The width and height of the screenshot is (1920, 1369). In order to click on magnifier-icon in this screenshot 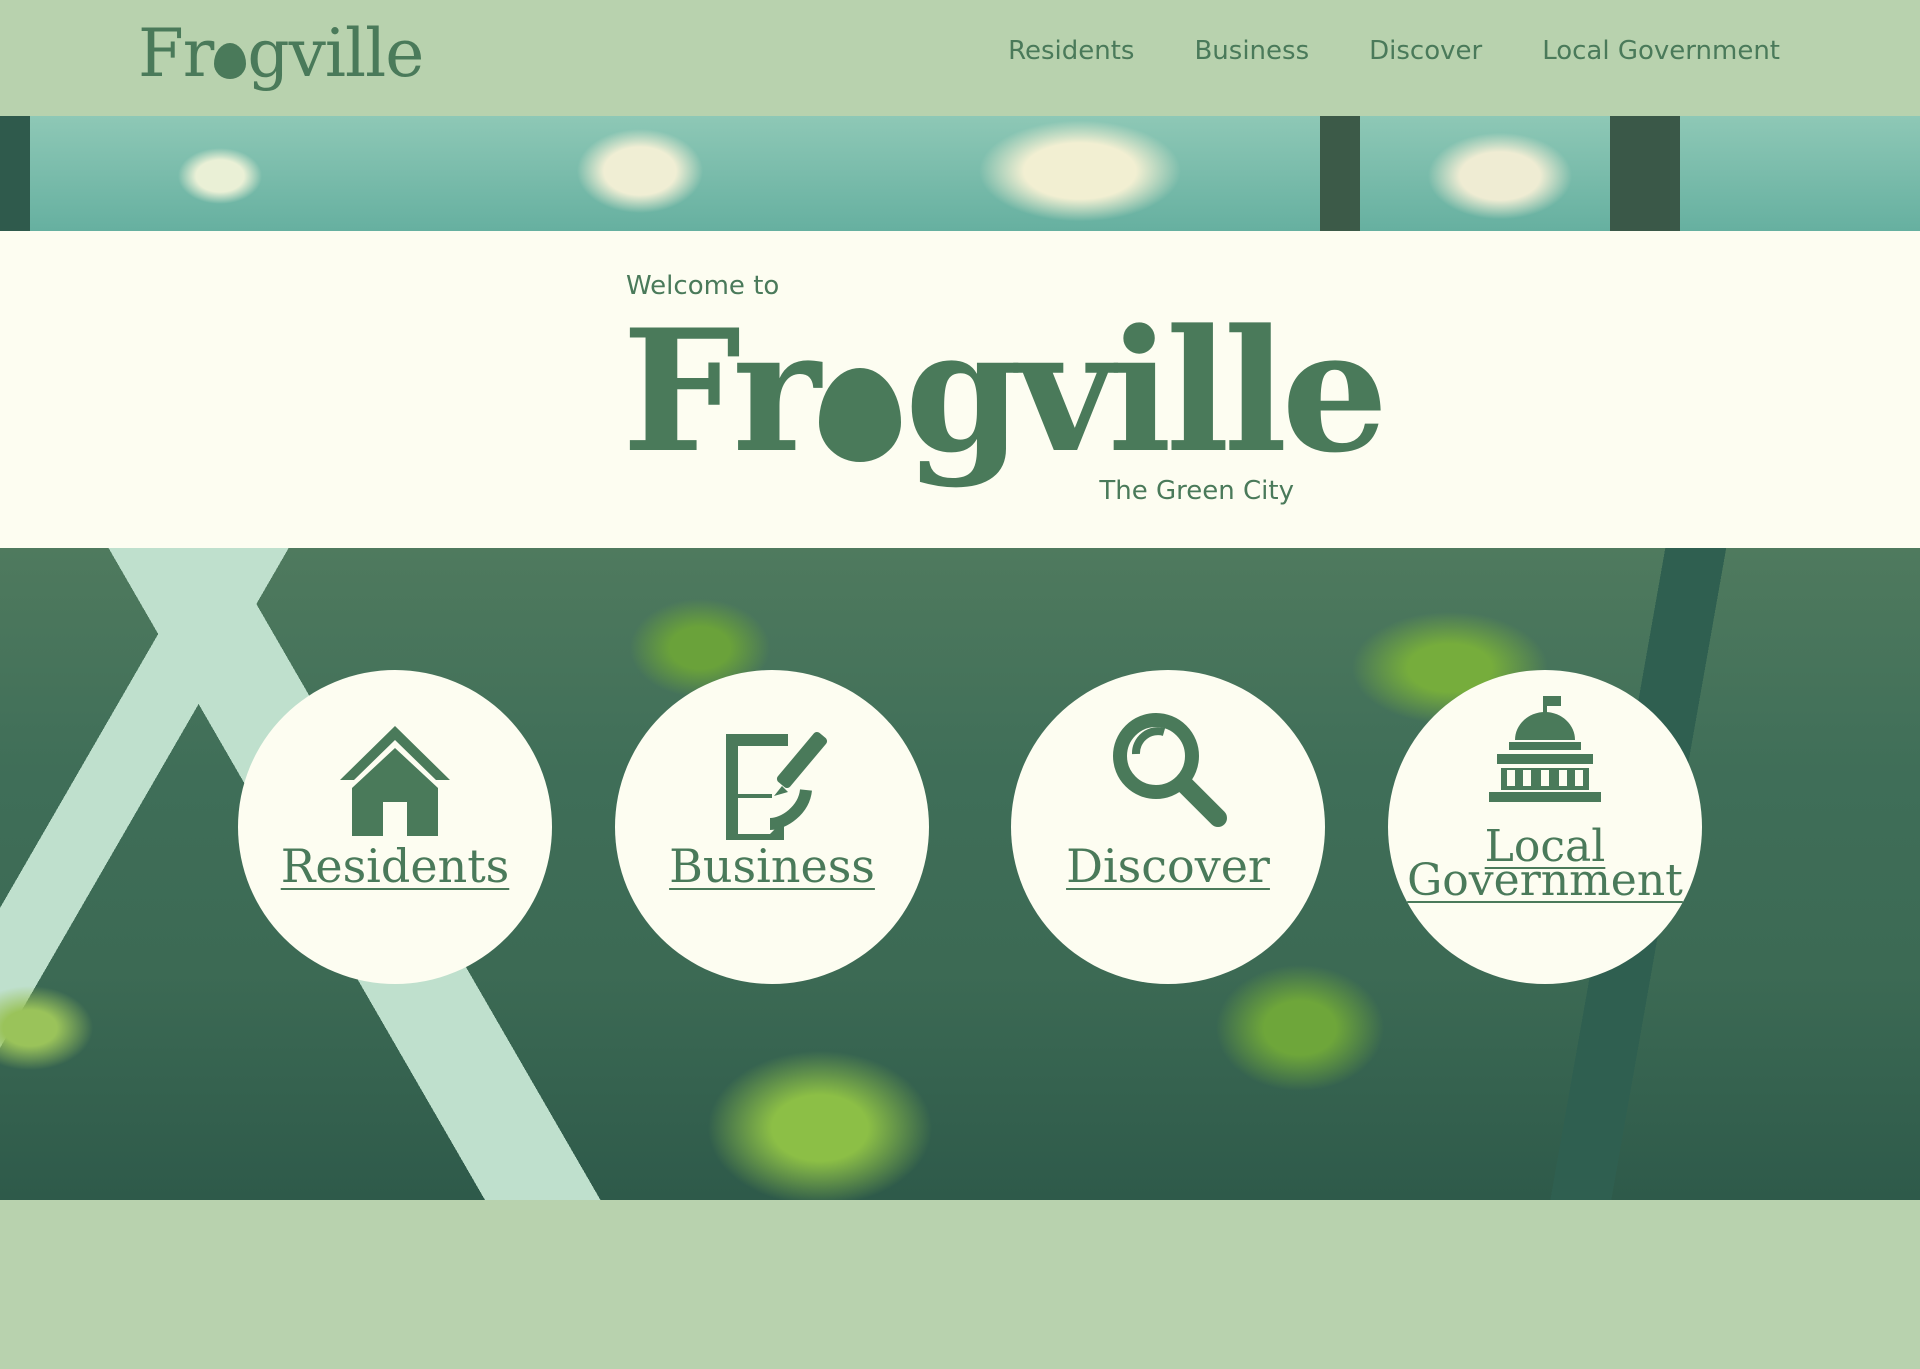, I will do `click(1170, 770)`.